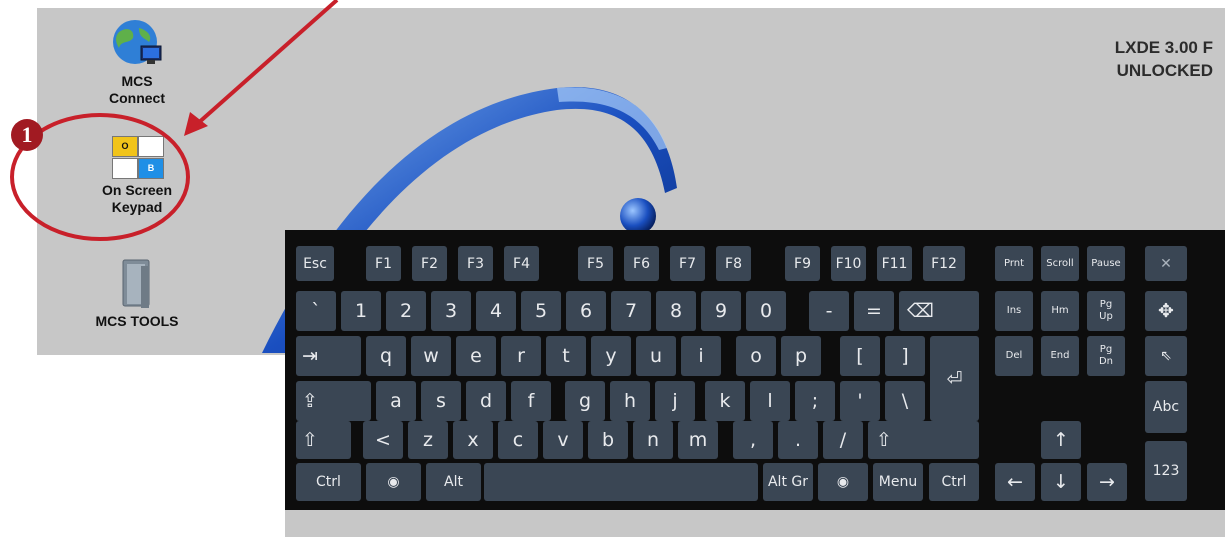 The width and height of the screenshot is (1225, 537). I want to click on key-z: z, so click(428, 440).